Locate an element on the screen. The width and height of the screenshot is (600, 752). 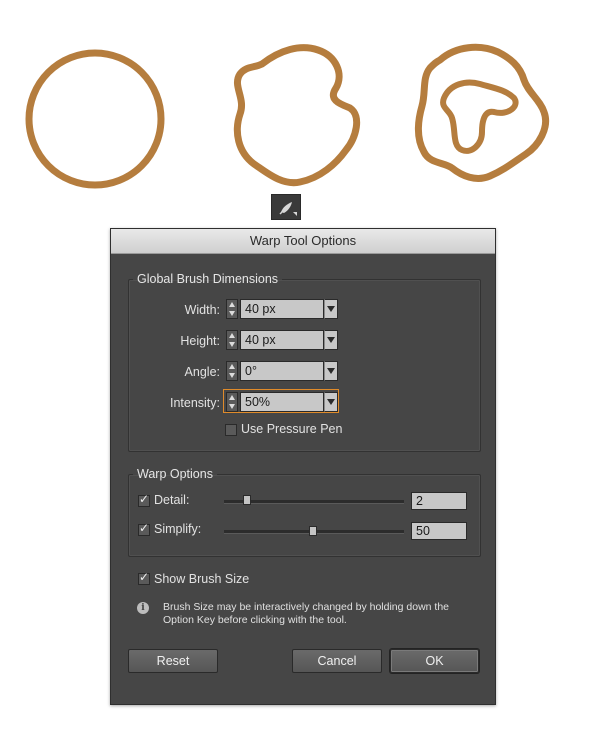
warp-options-group: Warp Options is located at coordinates (304, 512).